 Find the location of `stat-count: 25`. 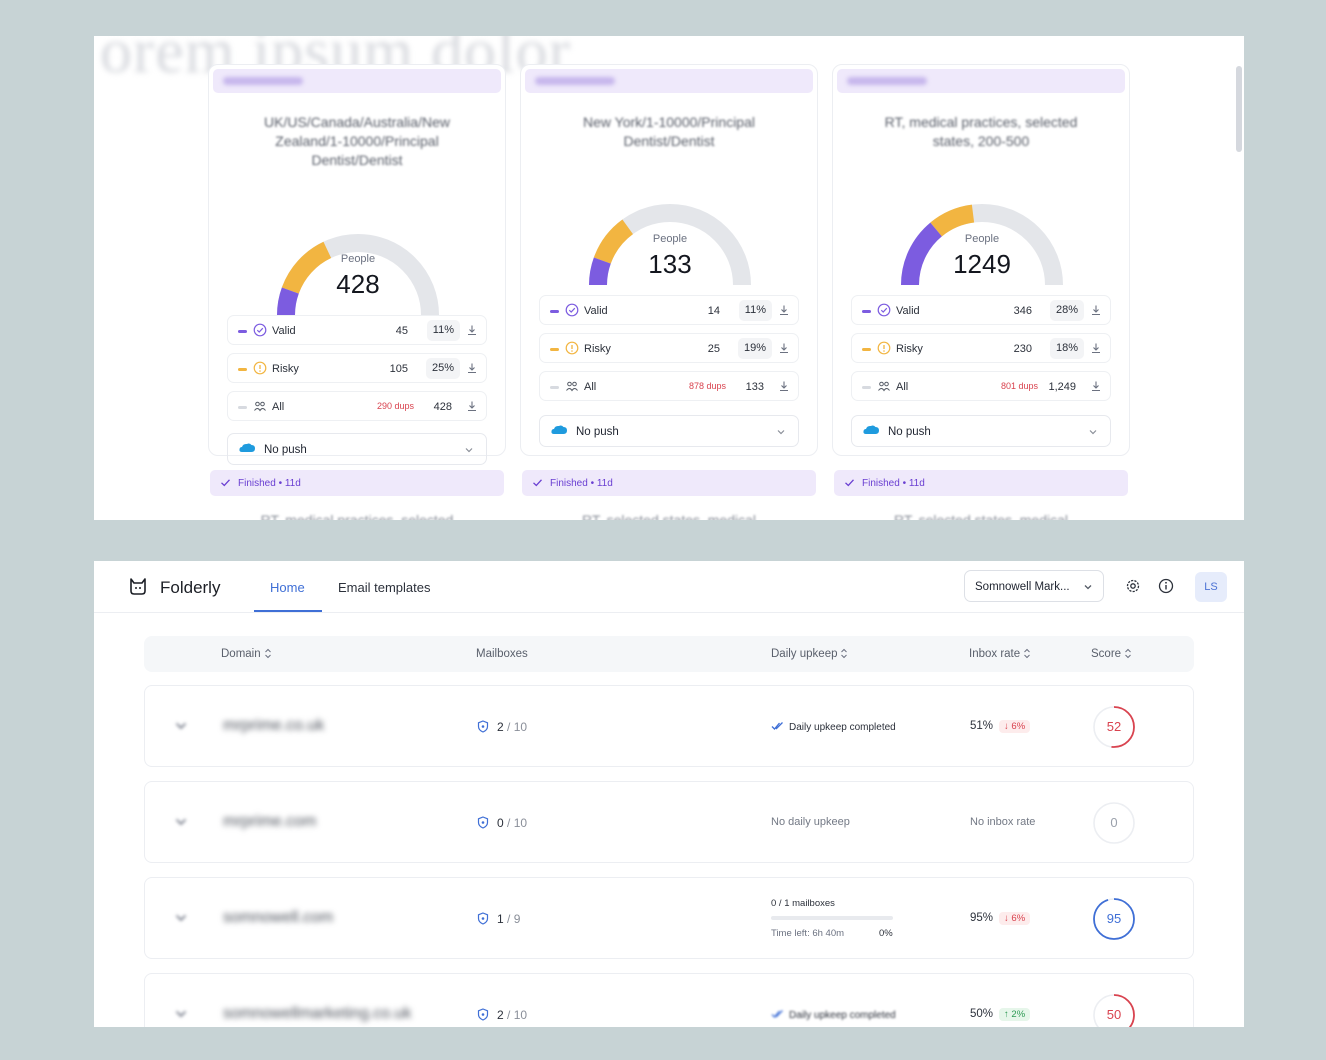

stat-count: 25 is located at coordinates (713, 349).